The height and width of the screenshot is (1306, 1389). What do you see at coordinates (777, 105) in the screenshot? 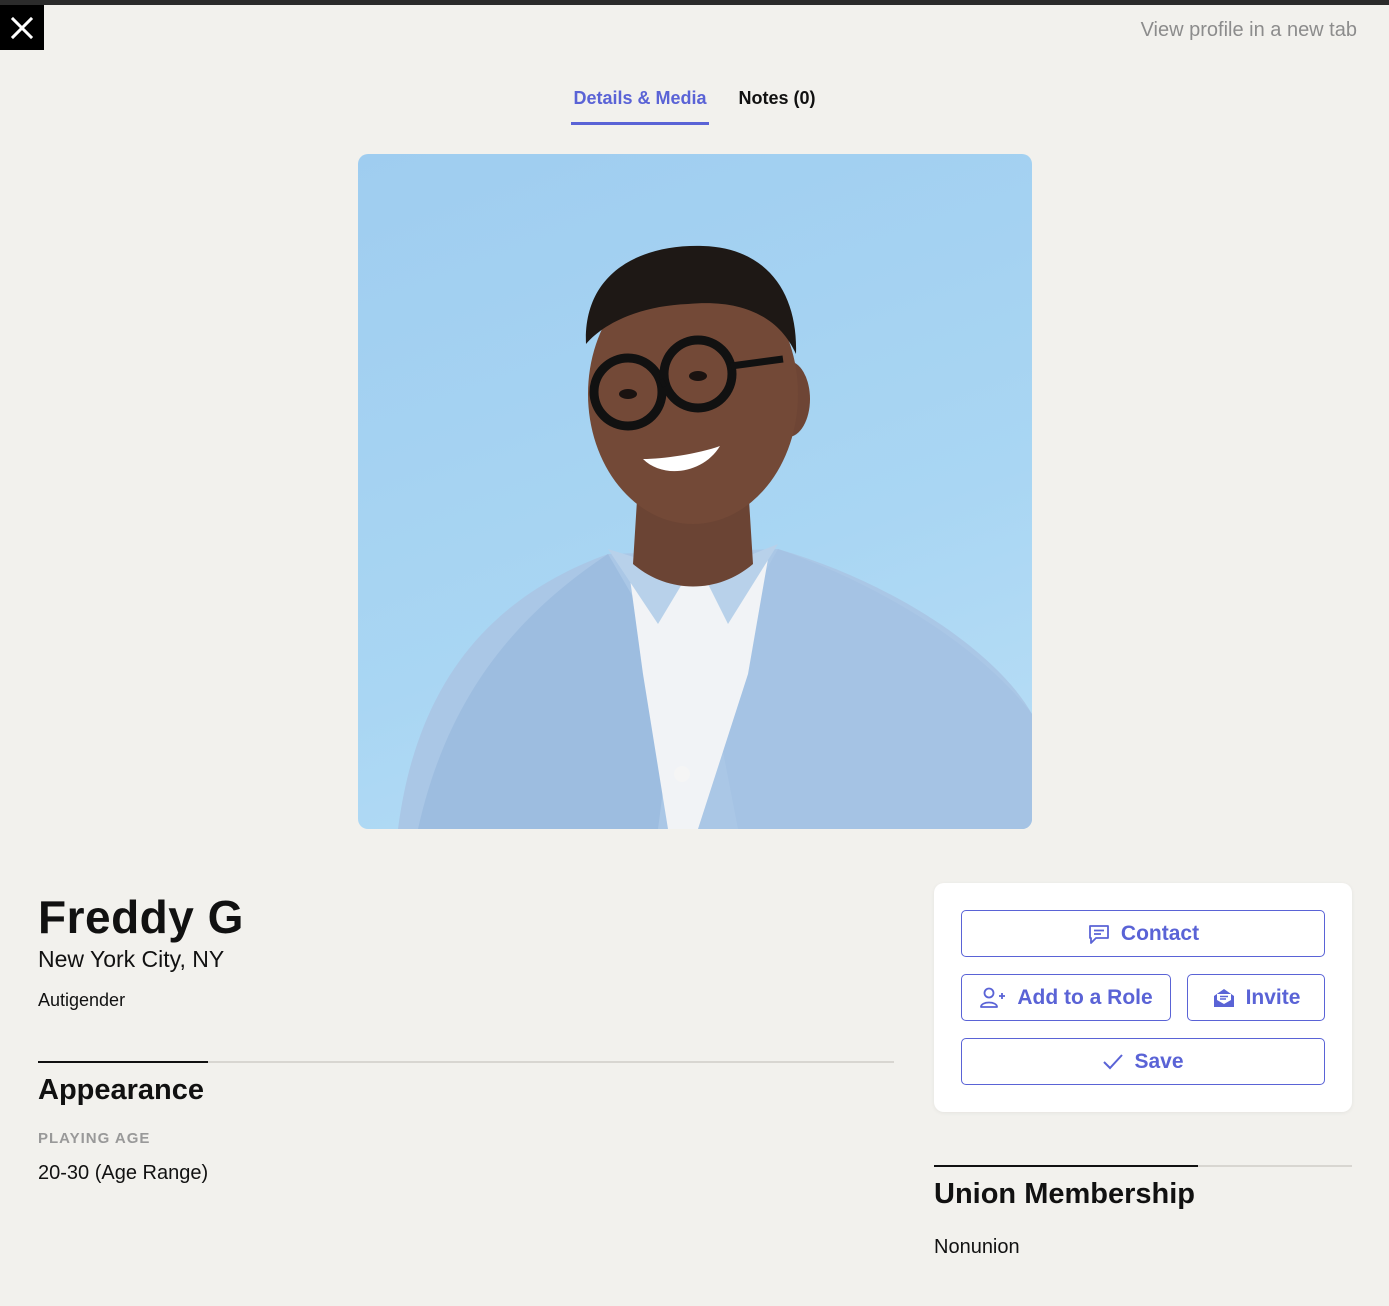
I see `tab-notes: Notes (0)` at bounding box center [777, 105].